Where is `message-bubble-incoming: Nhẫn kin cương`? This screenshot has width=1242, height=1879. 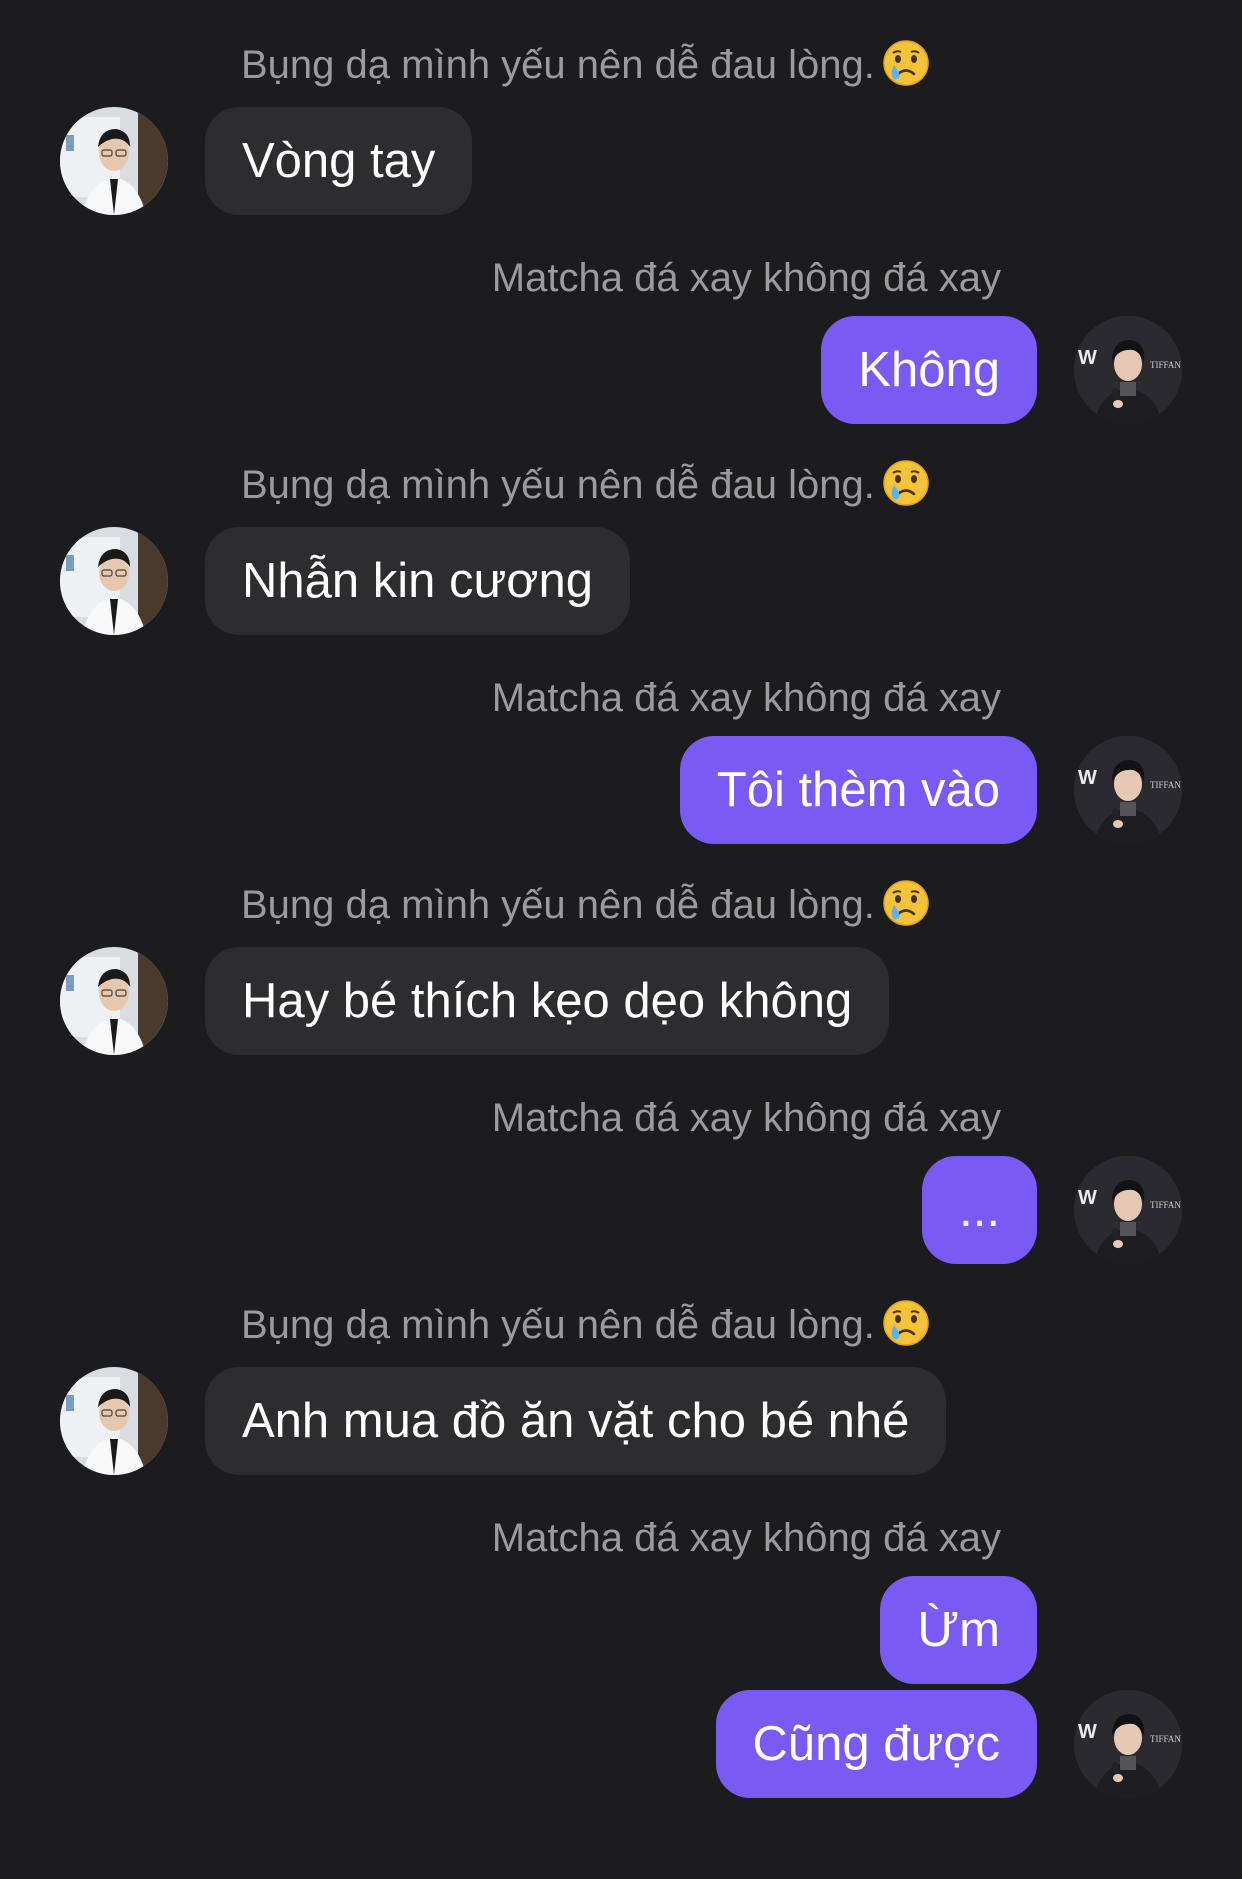 message-bubble-incoming: Nhẫn kin cương is located at coordinates (417, 581).